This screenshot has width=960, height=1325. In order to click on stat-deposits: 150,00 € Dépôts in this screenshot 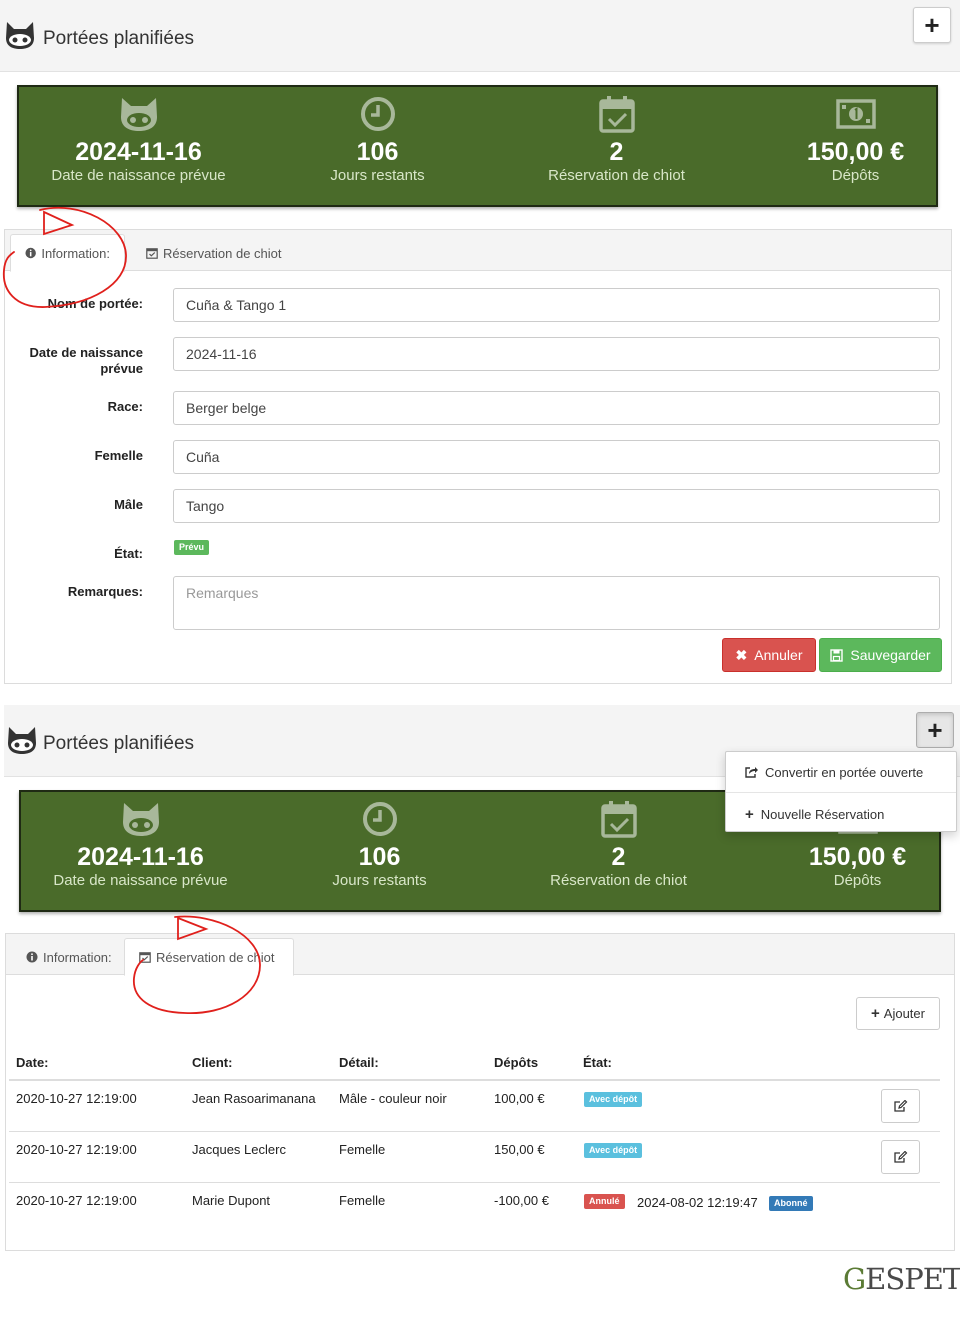, I will do `click(848, 135)`.